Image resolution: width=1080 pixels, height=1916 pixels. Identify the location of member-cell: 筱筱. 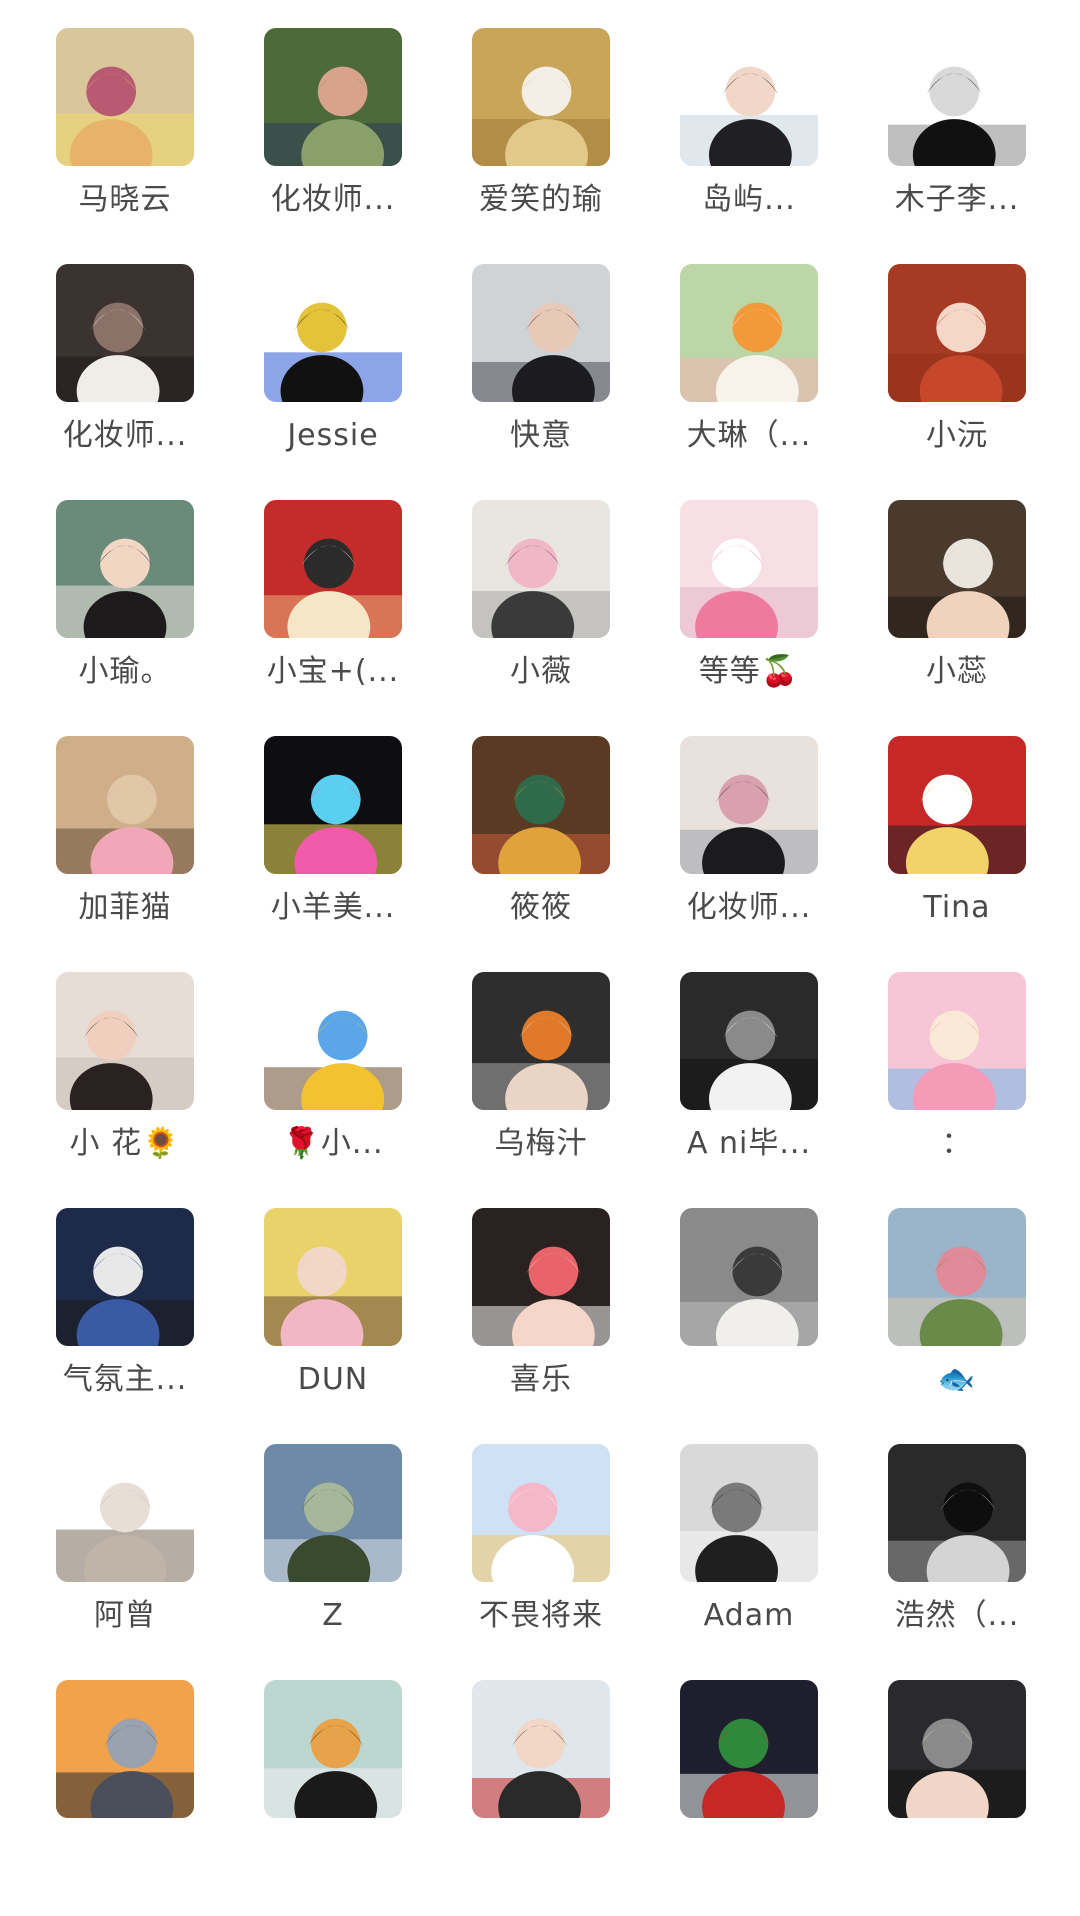
(541, 854).